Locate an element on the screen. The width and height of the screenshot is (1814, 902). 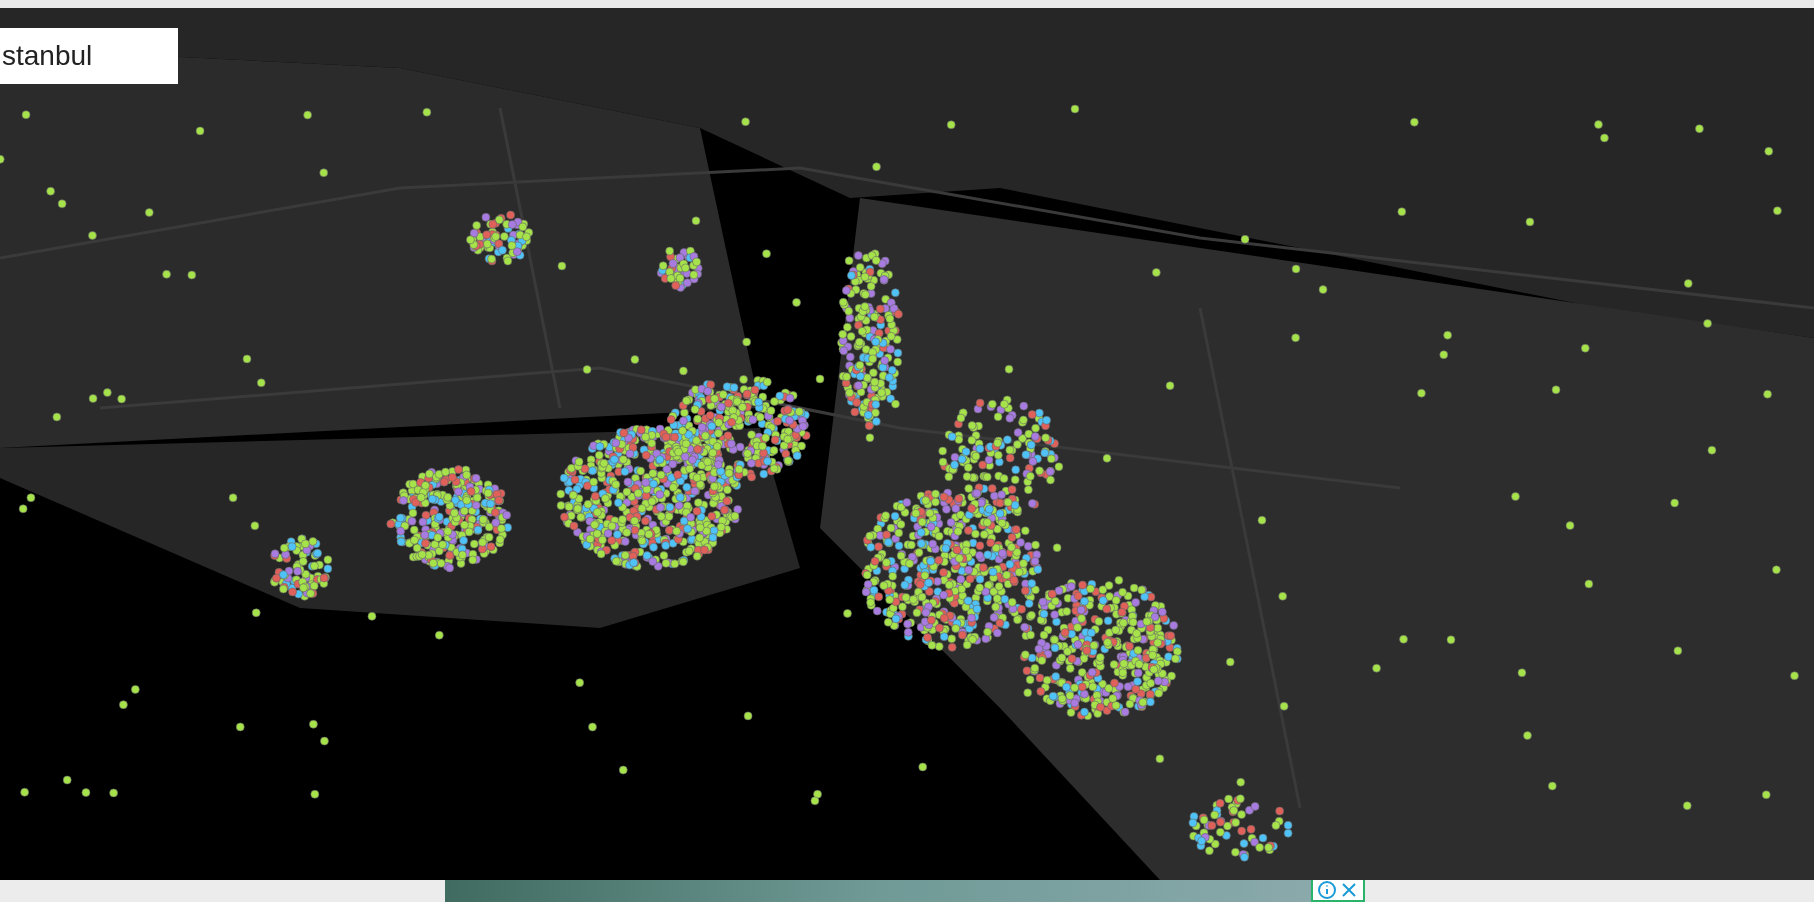
info-icon is located at coordinates (1327, 890).